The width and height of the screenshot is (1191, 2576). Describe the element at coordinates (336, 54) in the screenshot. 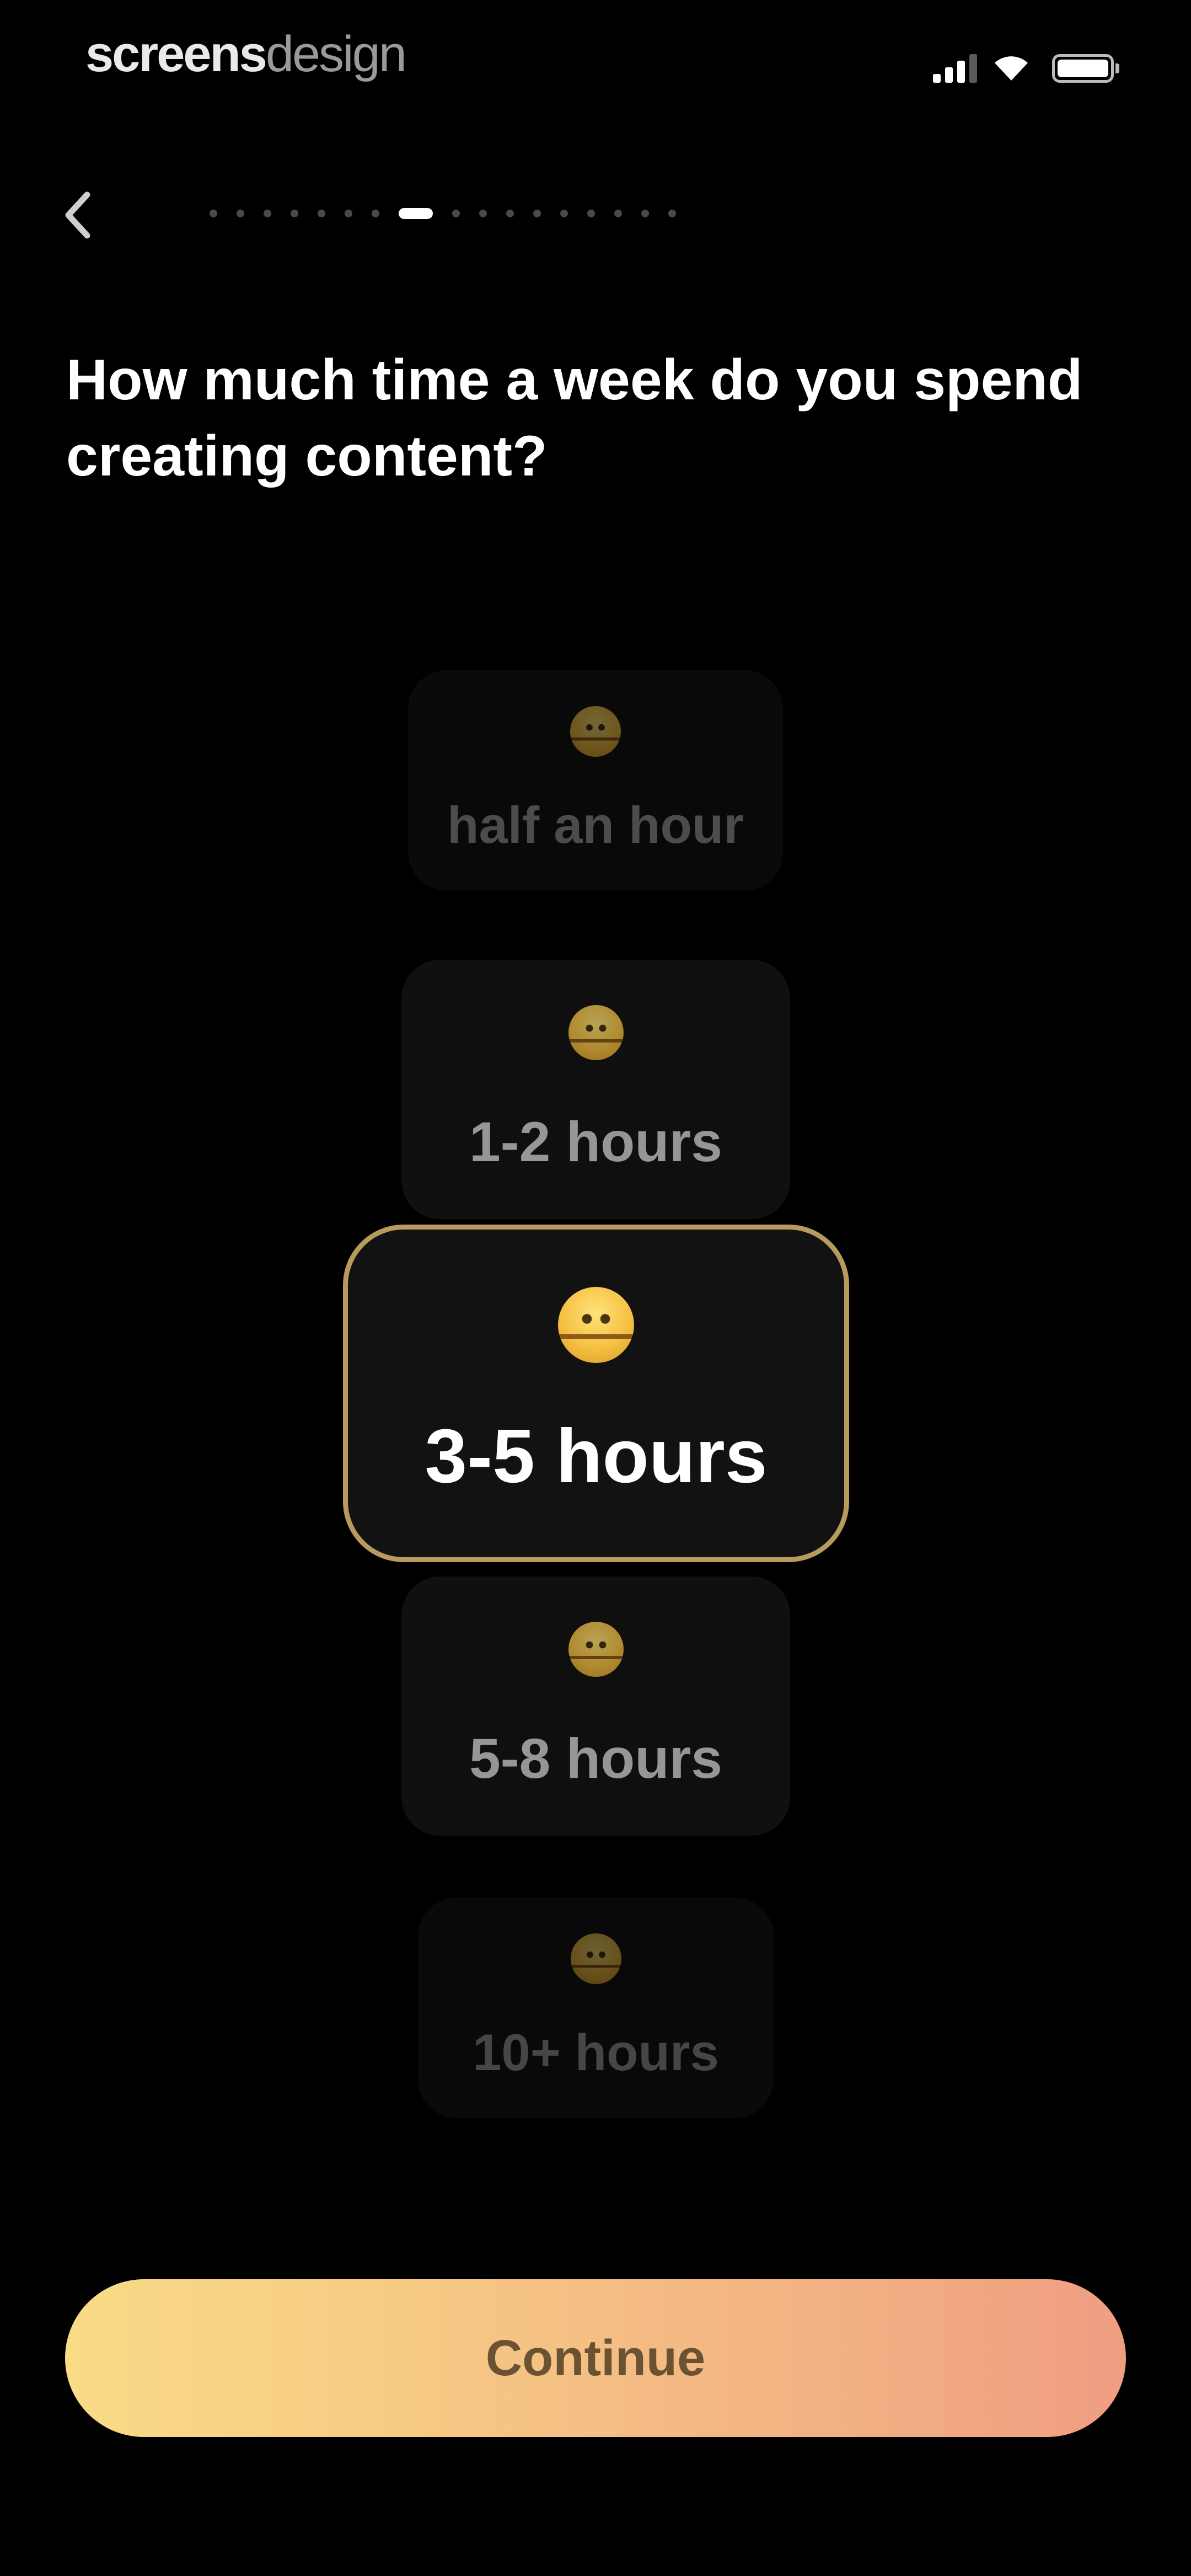

I see `watermark-light-text: design` at that location.